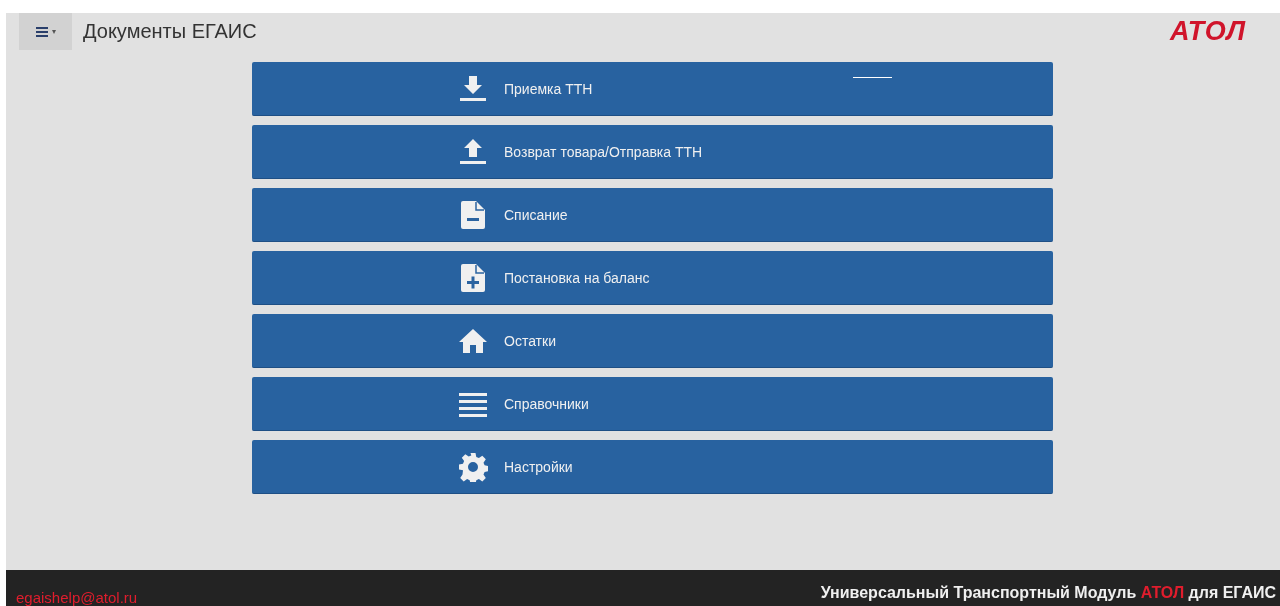 This screenshot has height=606, width=1280. What do you see at coordinates (41, 31) in the screenshot?
I see `menu-icon` at bounding box center [41, 31].